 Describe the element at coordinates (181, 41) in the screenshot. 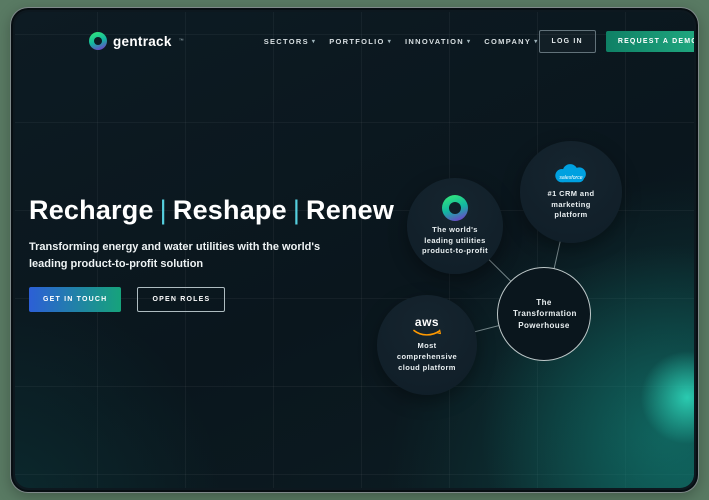

I see `trademark-mark: ™` at that location.